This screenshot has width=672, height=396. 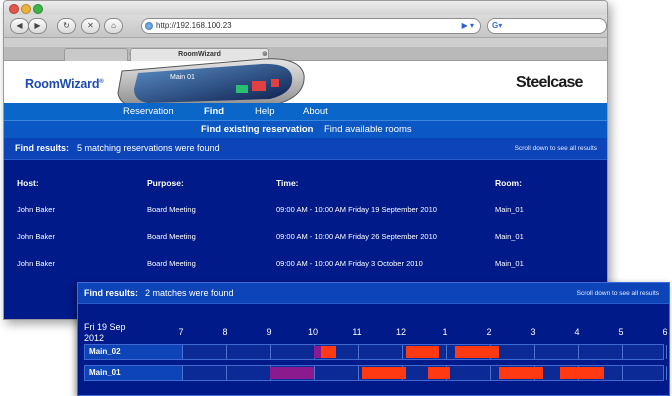 I want to click on submenu-find-available: Find available rooms, so click(x=368, y=129).